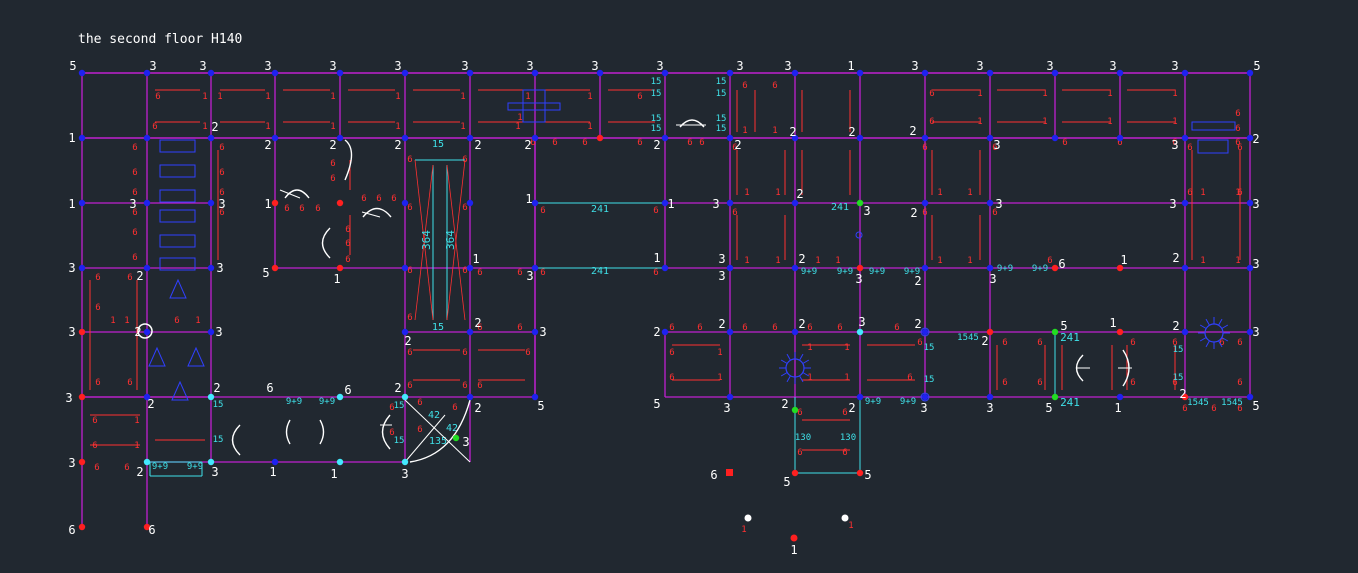 This screenshot has height=573, width=1358. What do you see at coordinates (1198, 403) in the screenshot?
I see `dim-label: 1545` at bounding box center [1198, 403].